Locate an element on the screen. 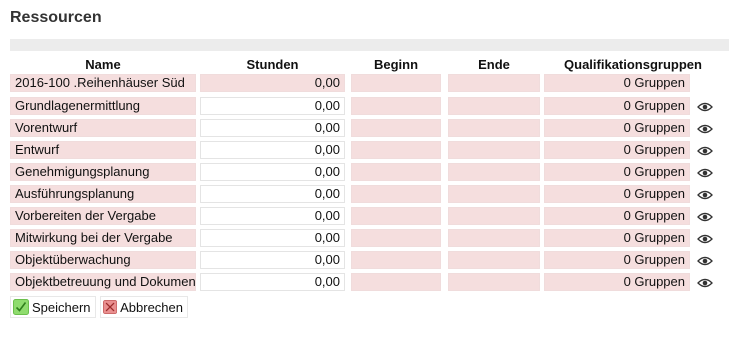 The height and width of the screenshot is (339, 729). column-header-ende: Ende is located at coordinates (494, 64).